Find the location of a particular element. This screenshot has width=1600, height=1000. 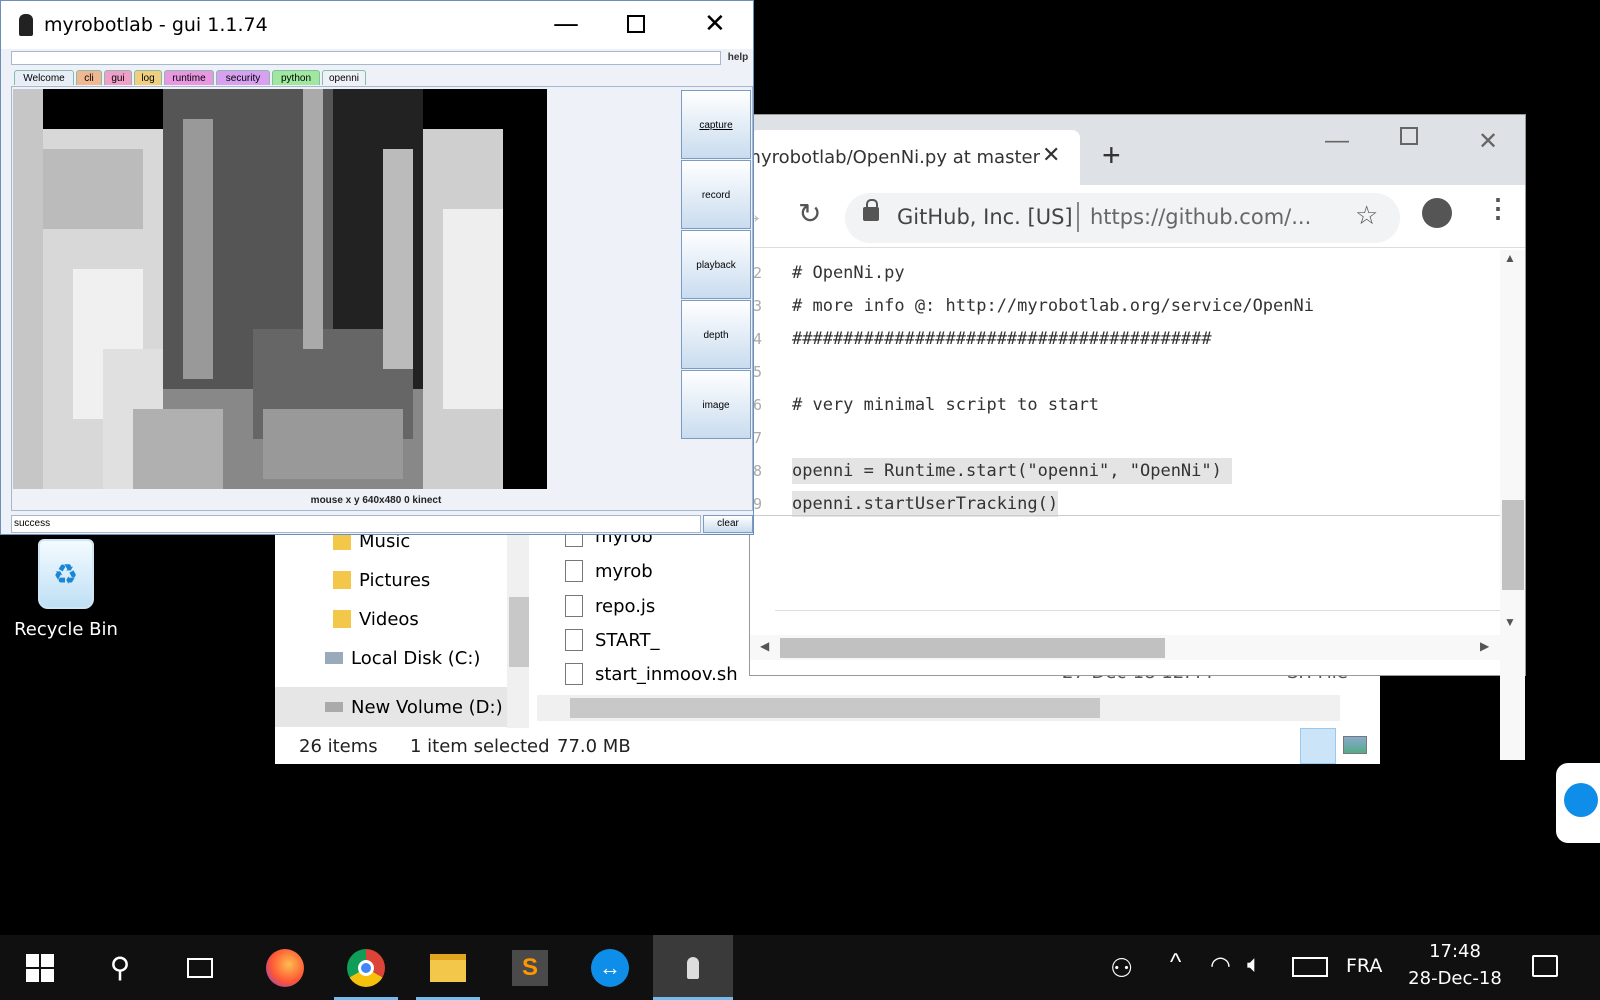

code-horizontal-scrollbar-thumb is located at coordinates (972, 648).